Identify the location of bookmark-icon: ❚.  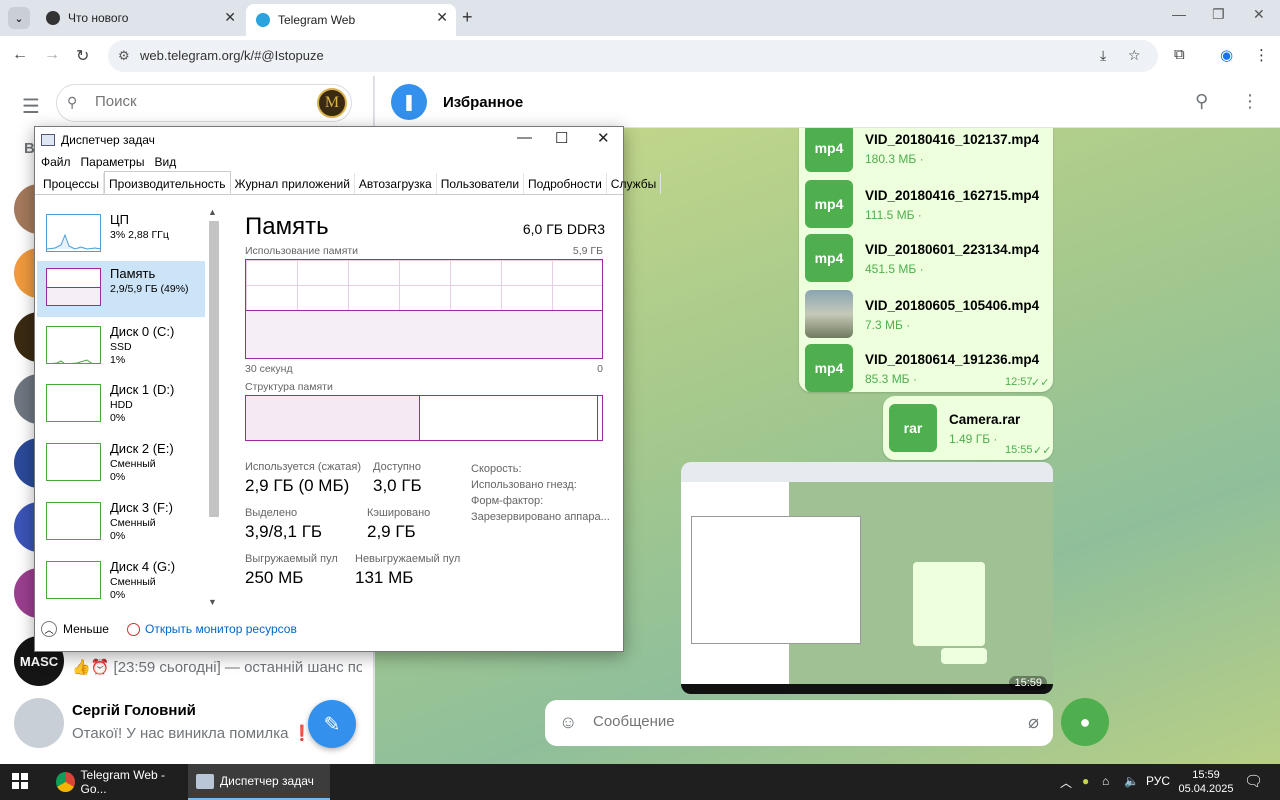
(409, 102).